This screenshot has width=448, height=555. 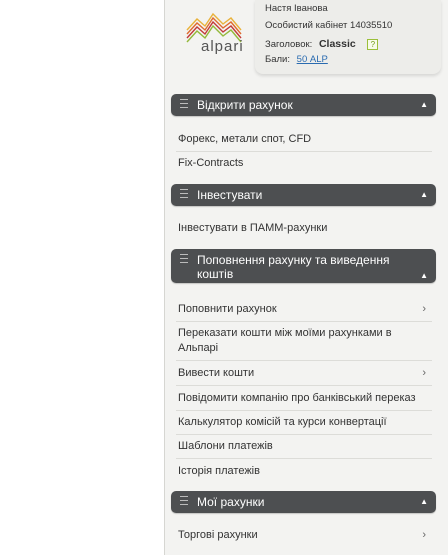 What do you see at coordinates (303, 163) in the screenshot?
I see `menu-item-fix-contracts: Fix-Contracts` at bounding box center [303, 163].